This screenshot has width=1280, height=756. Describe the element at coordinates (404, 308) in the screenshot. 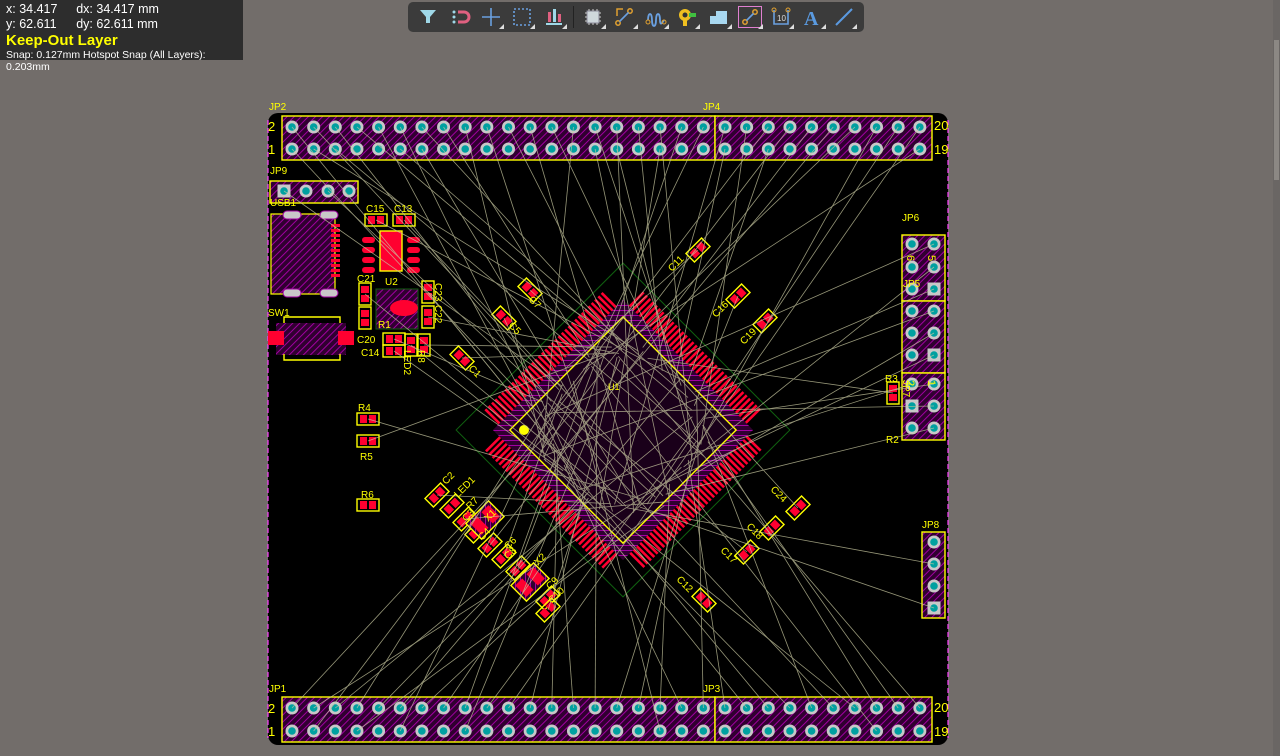

I see `regulator-tab-pad` at that location.